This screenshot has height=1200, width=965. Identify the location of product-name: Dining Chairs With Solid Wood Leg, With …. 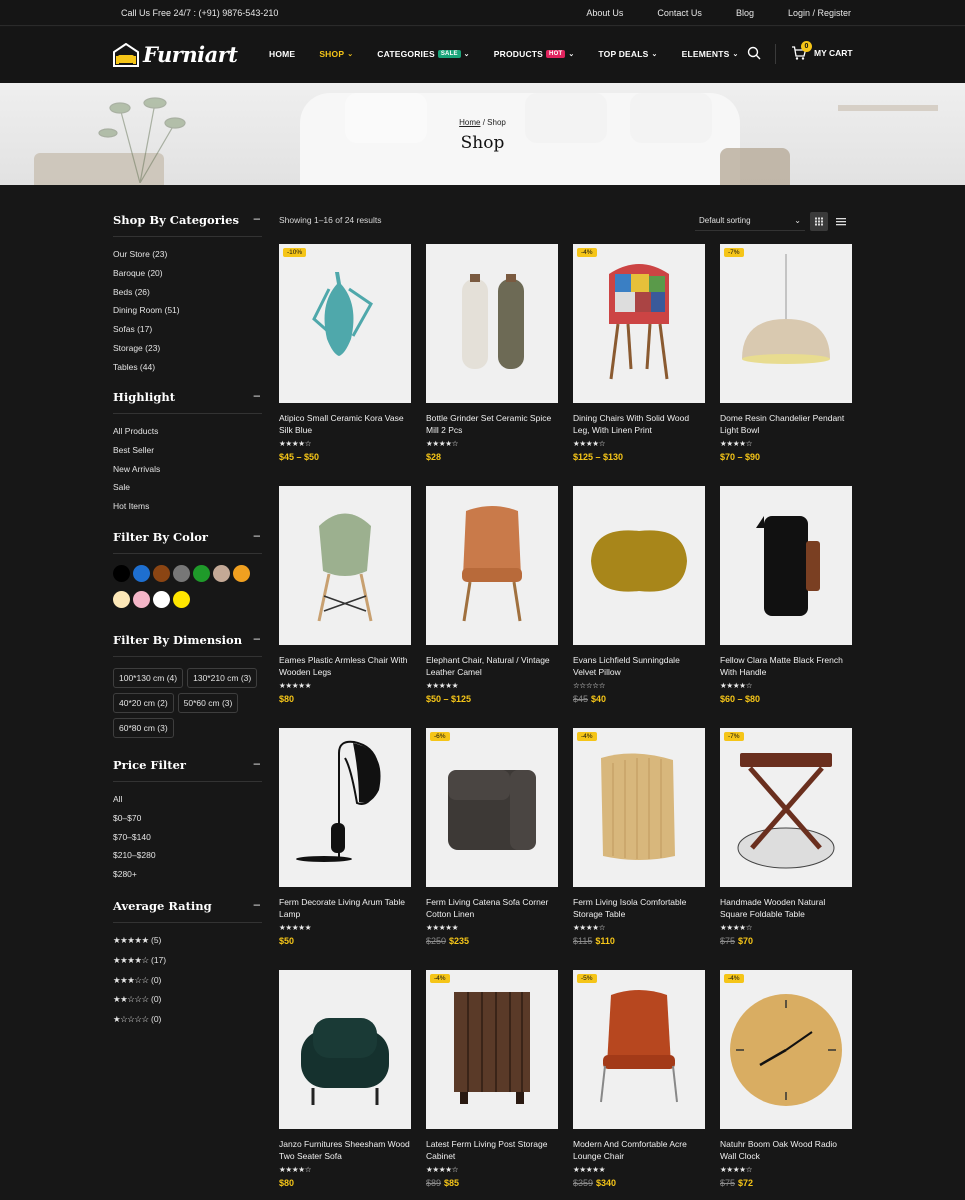
(639, 424).